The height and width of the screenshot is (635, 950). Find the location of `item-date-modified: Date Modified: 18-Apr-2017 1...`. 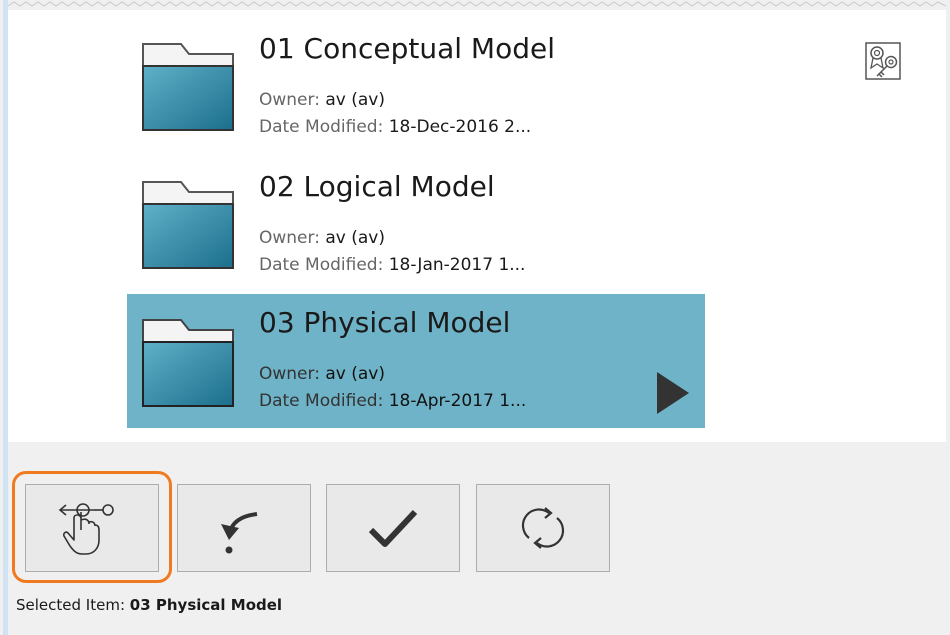

item-date-modified: Date Modified: 18-Apr-2017 1... is located at coordinates (392, 401).